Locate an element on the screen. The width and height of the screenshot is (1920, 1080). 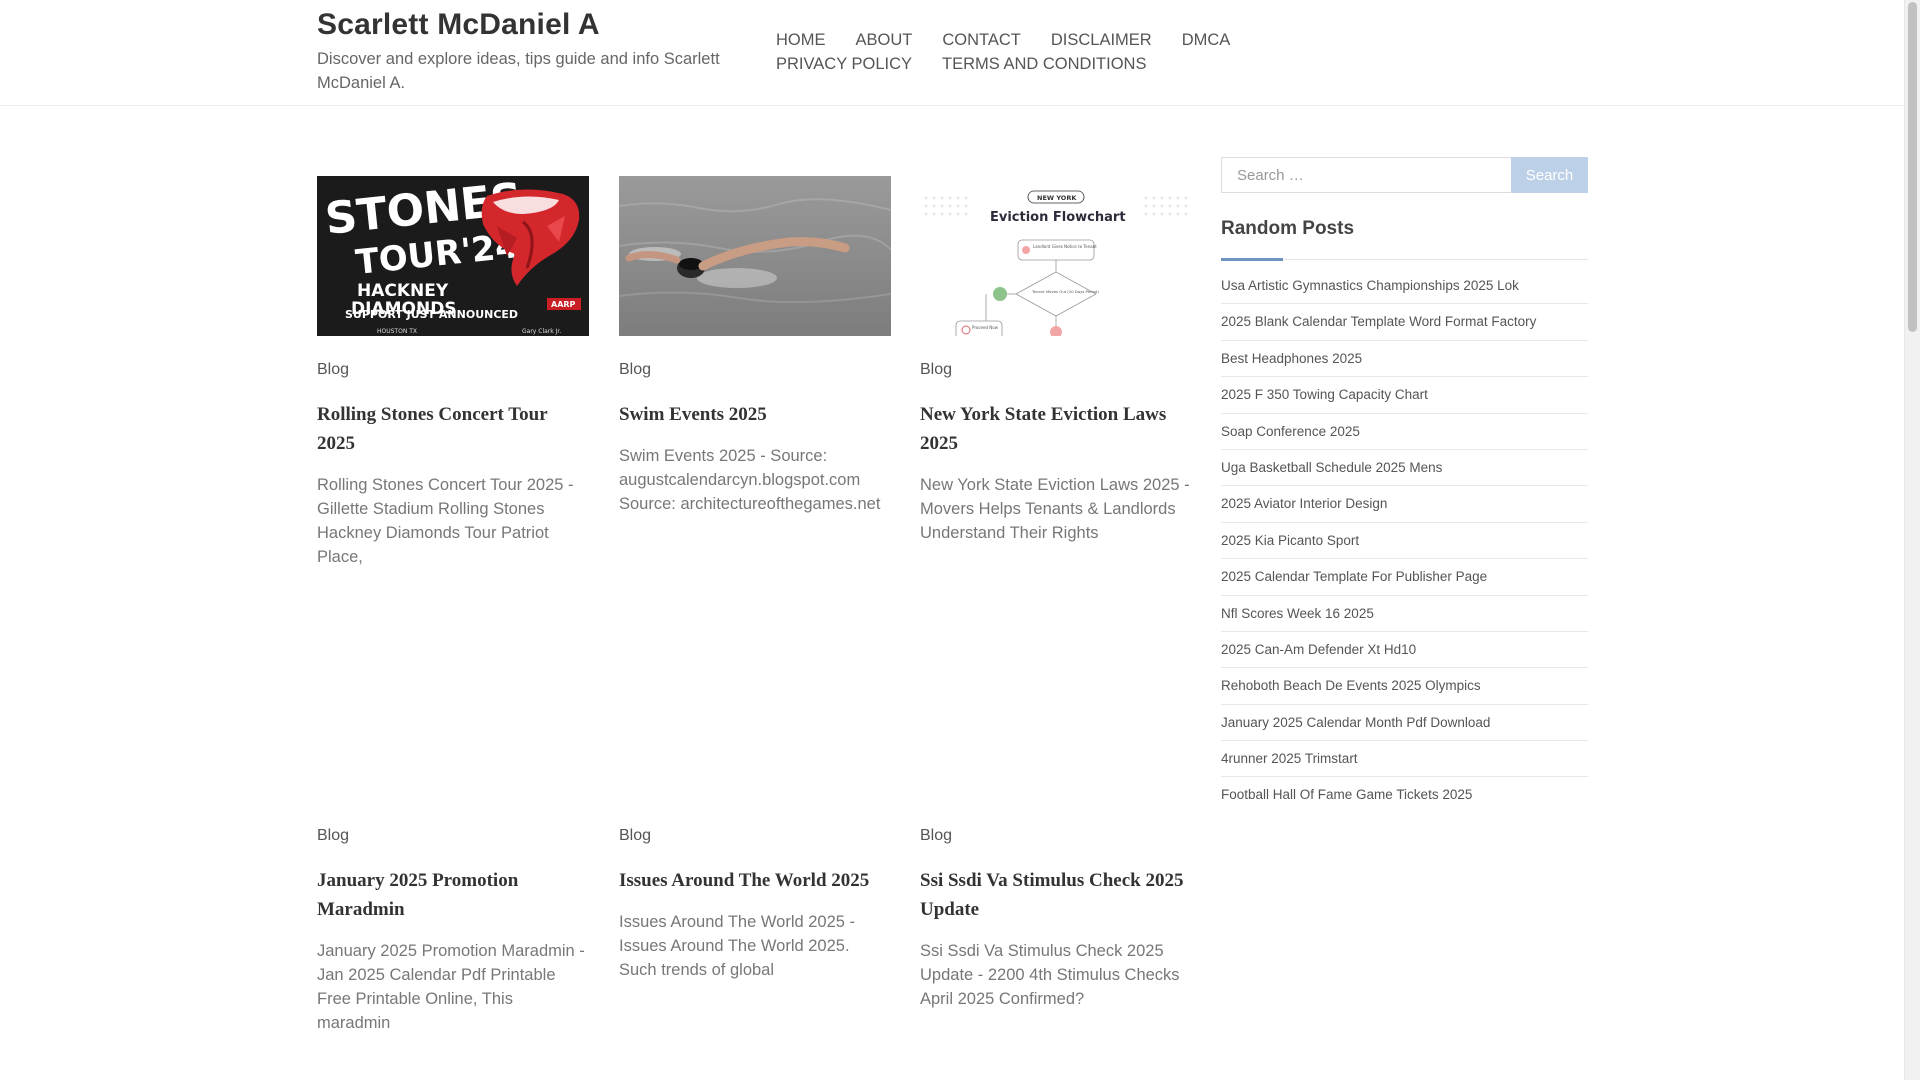
nav-disclaimer: DISCLAIMER is located at coordinates (1101, 40).